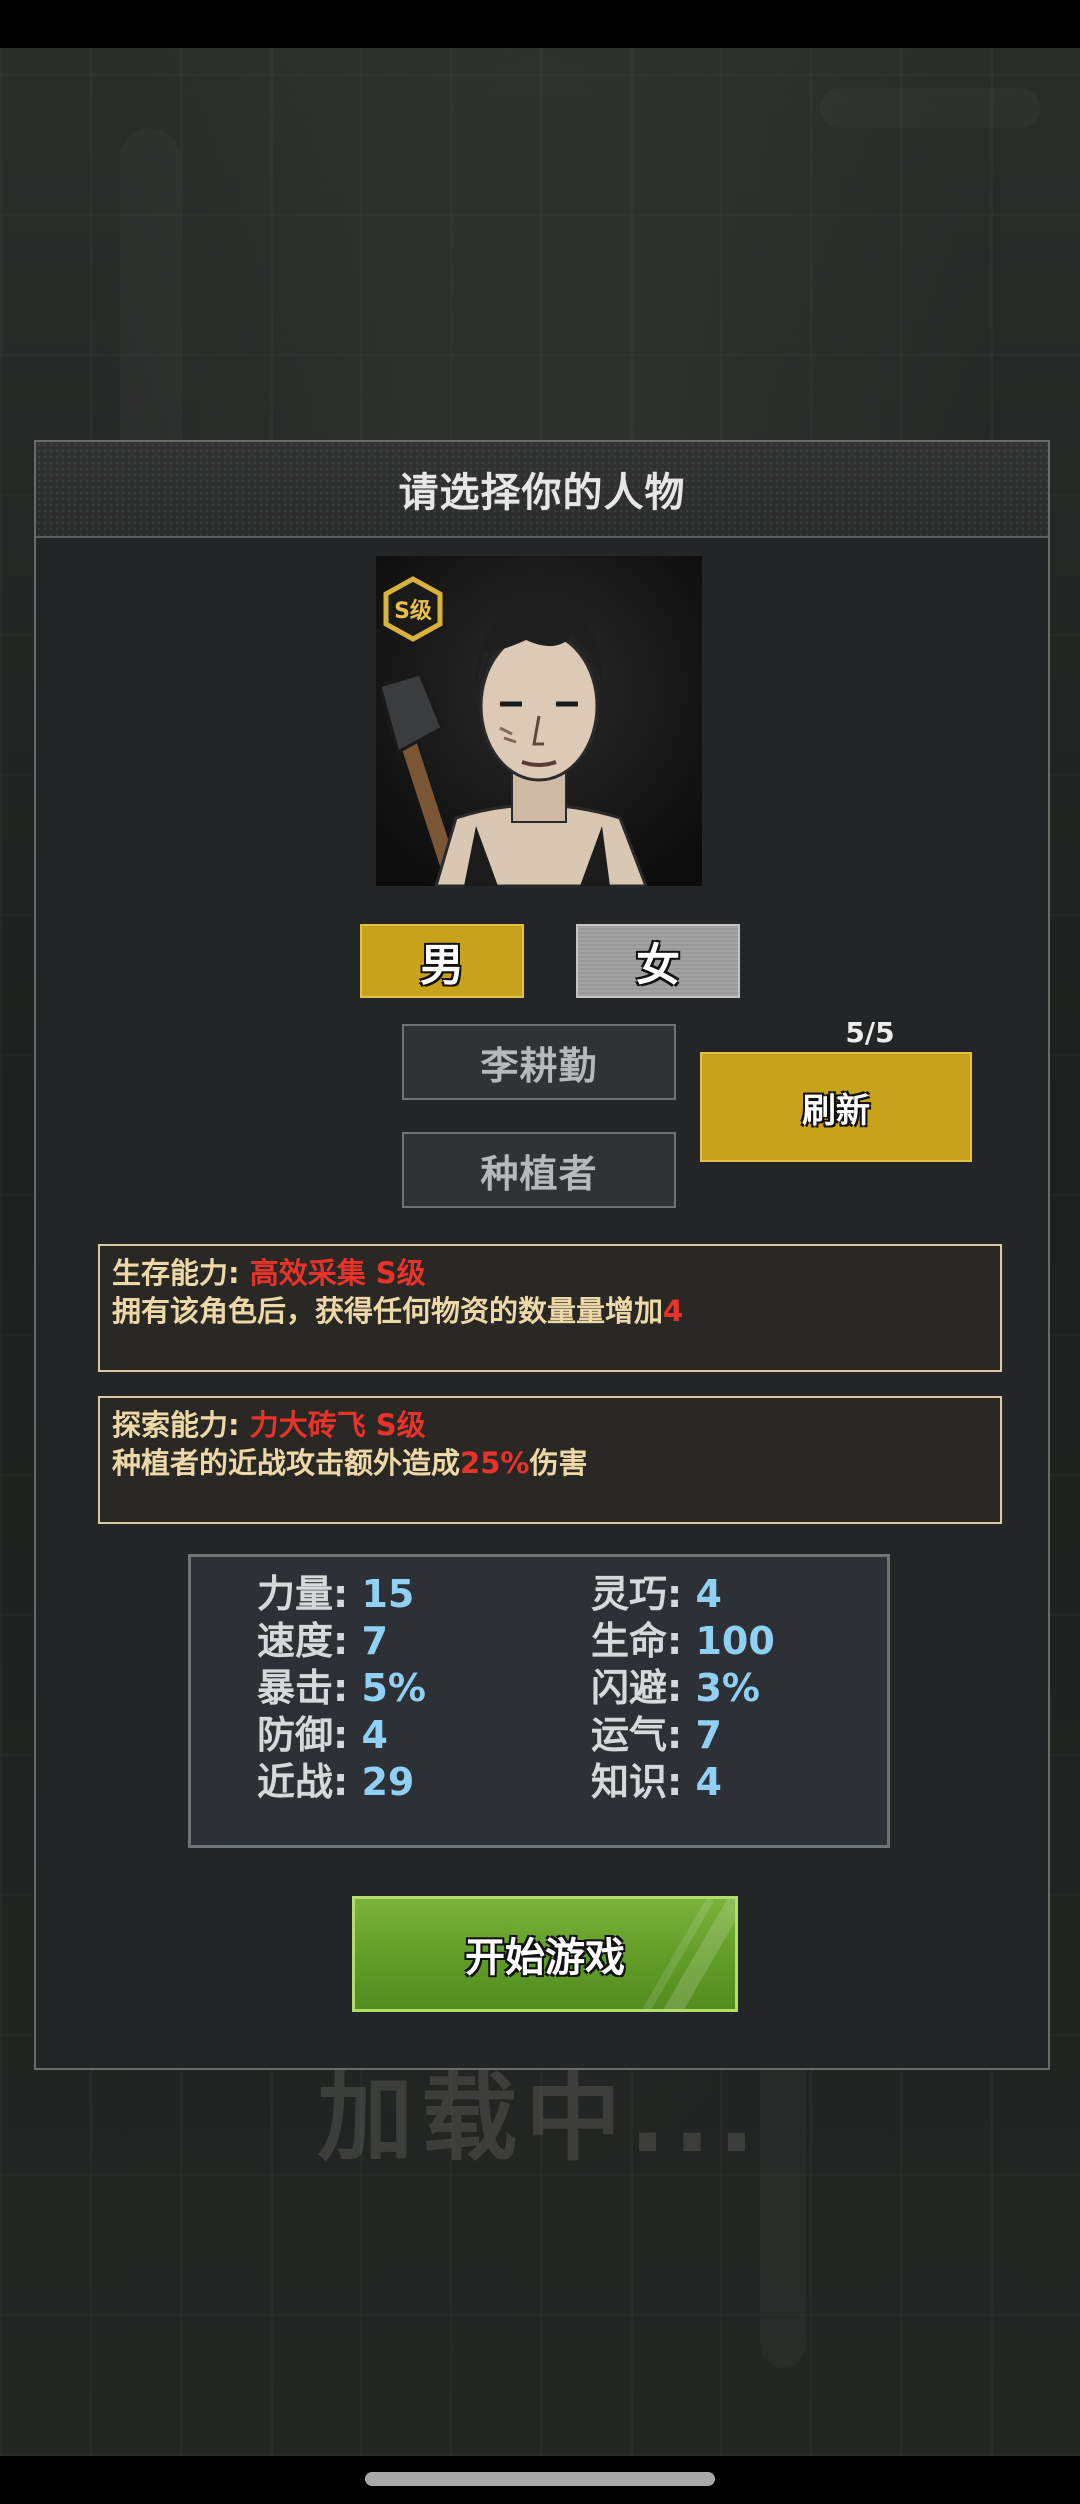  What do you see at coordinates (336, 1594) in the screenshot?
I see `stat-strength: 力量: 15` at bounding box center [336, 1594].